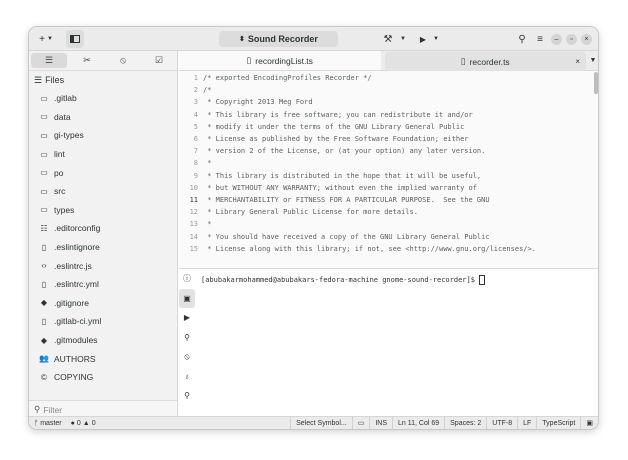  Describe the element at coordinates (103, 377) in the screenshot. I see `file-tree-item: © COPYING` at that location.